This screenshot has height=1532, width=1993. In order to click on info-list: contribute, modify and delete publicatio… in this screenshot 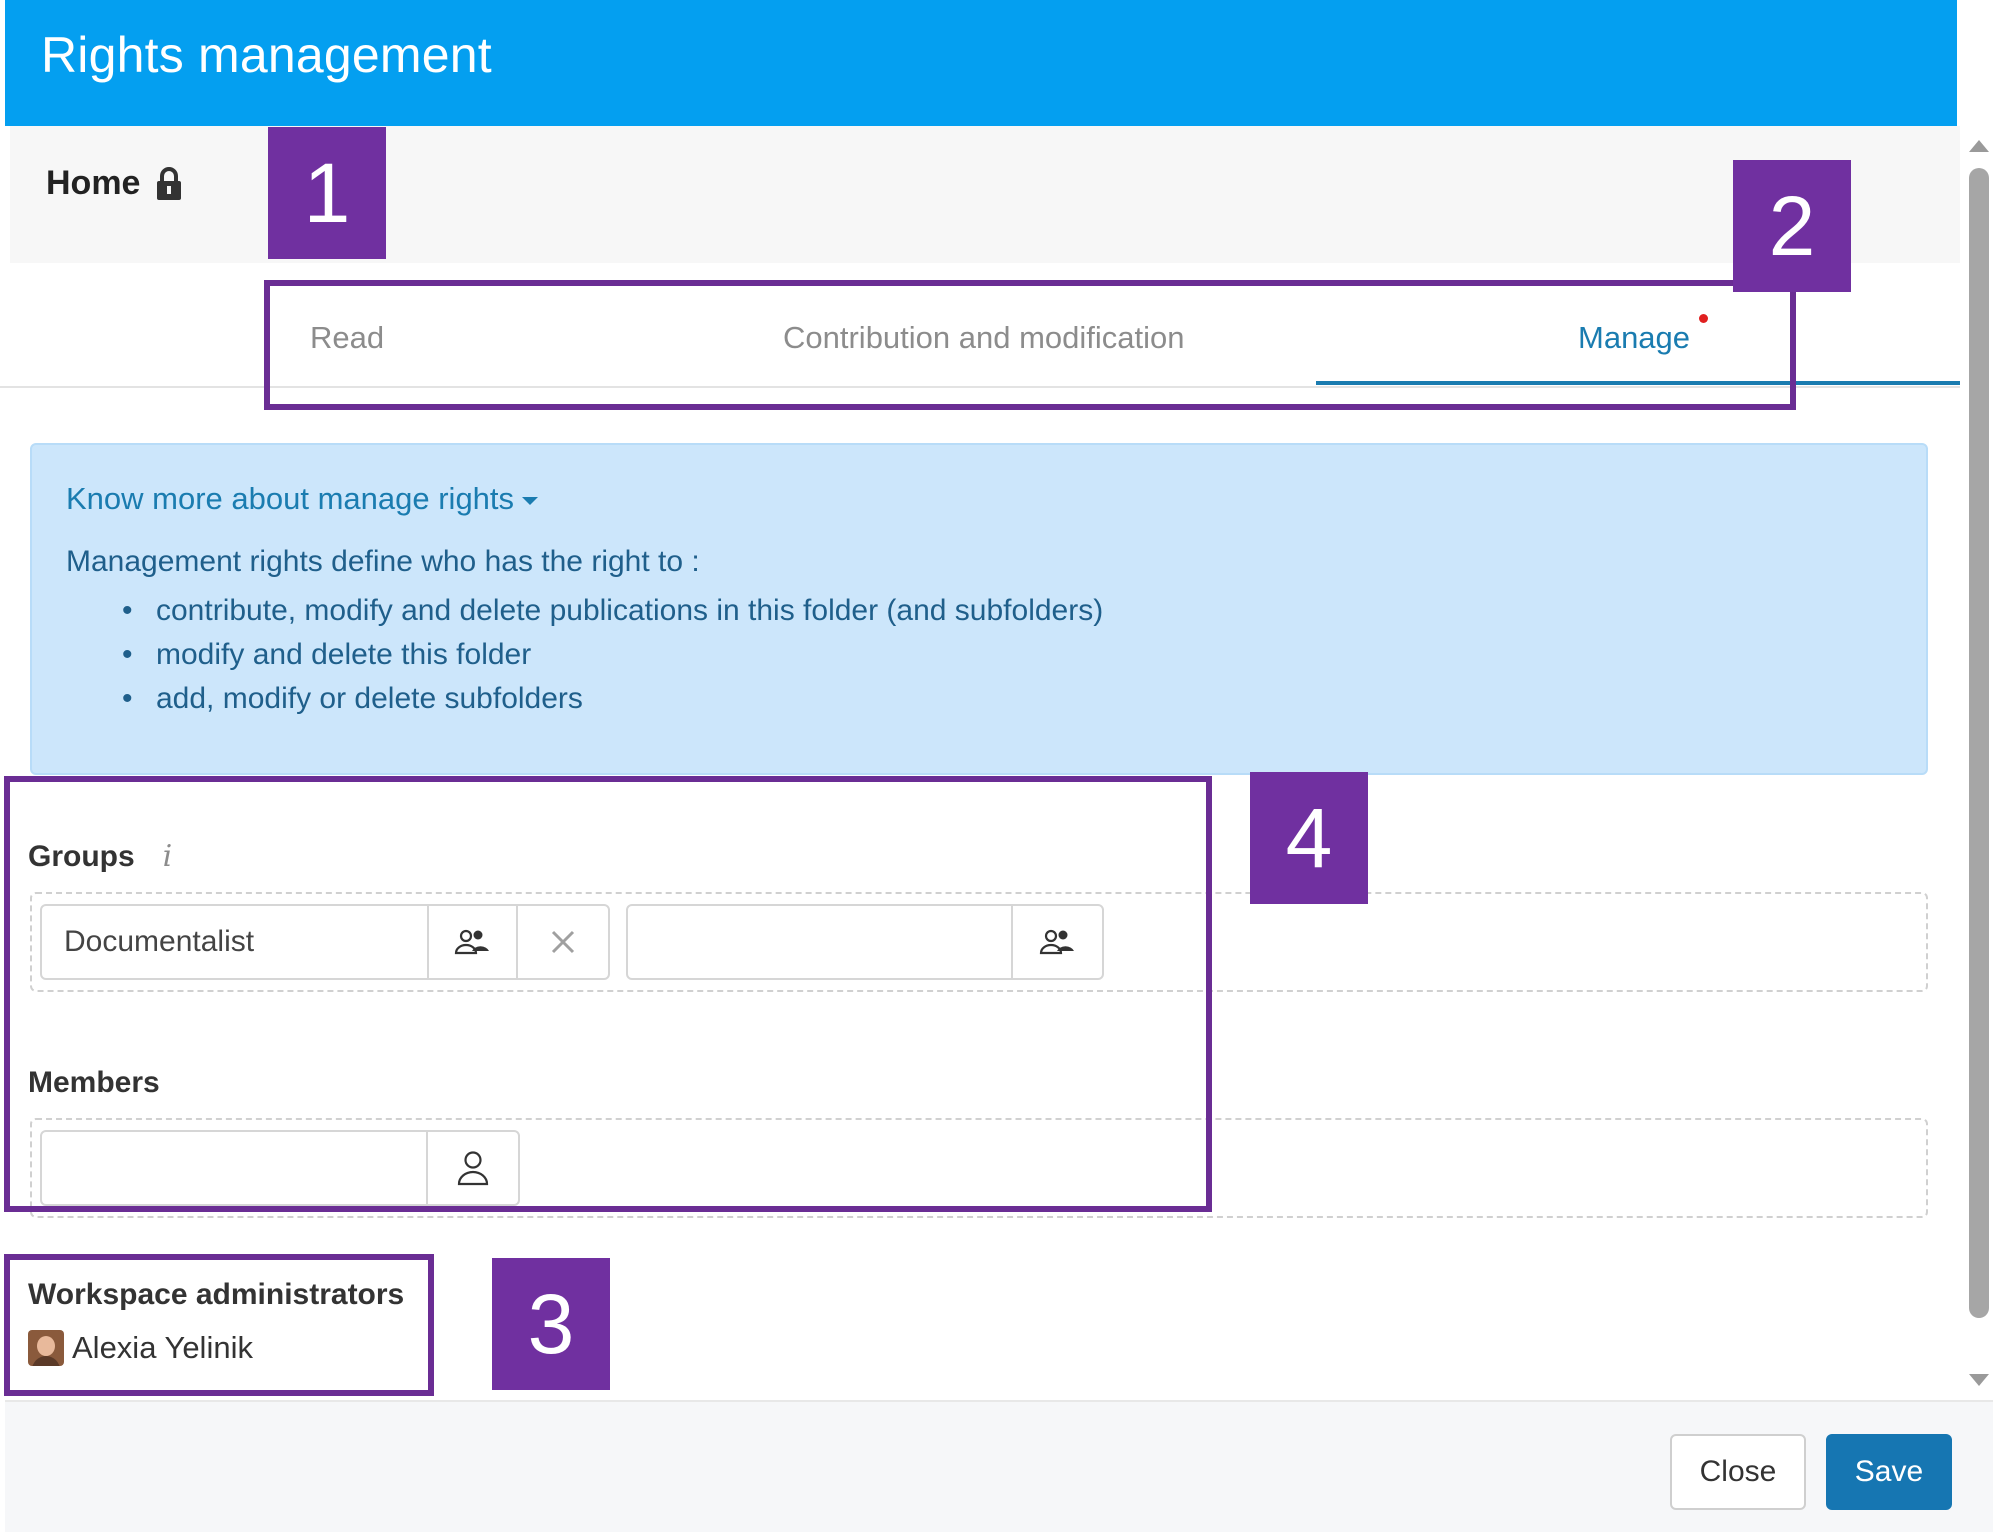, I will do `click(612, 655)`.